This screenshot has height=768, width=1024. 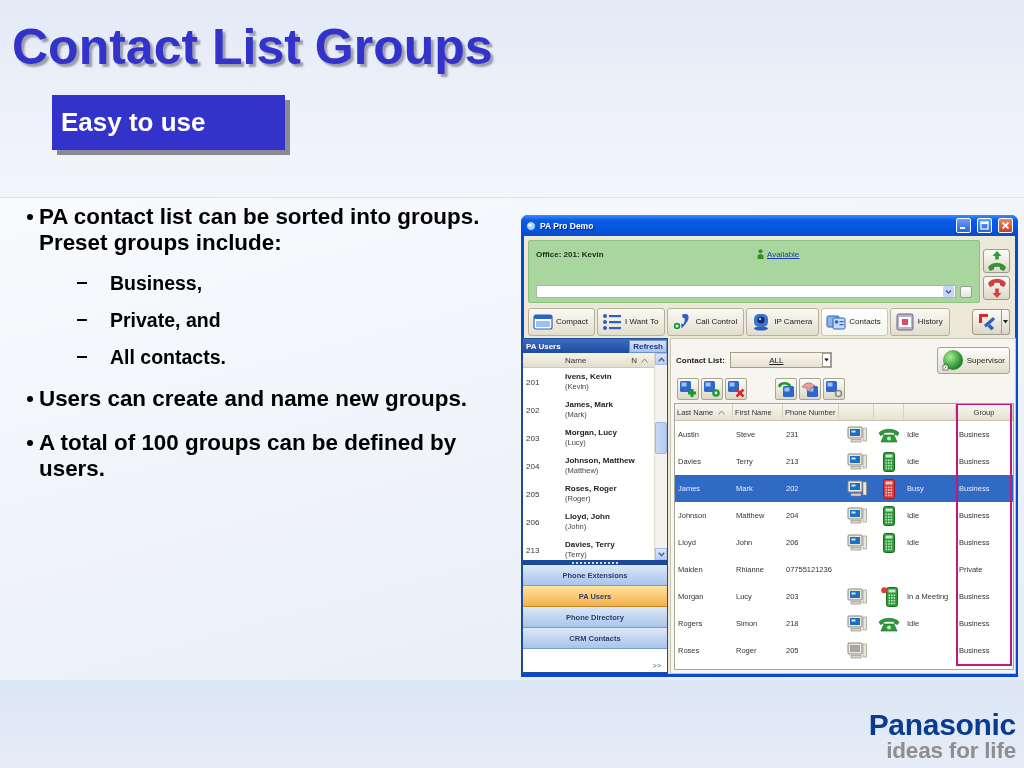 What do you see at coordinates (576, 360) in the screenshot?
I see `column-title: Name` at bounding box center [576, 360].